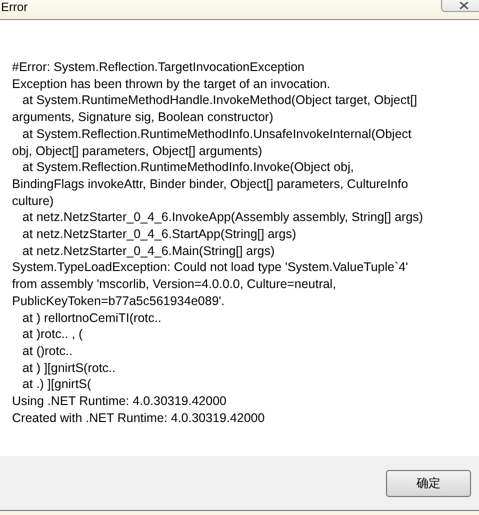 The height and width of the screenshot is (515, 479). Describe the element at coordinates (171, 84) in the screenshot. I see `error-text-line: Exception has been thrown by the target of an invocation.` at that location.